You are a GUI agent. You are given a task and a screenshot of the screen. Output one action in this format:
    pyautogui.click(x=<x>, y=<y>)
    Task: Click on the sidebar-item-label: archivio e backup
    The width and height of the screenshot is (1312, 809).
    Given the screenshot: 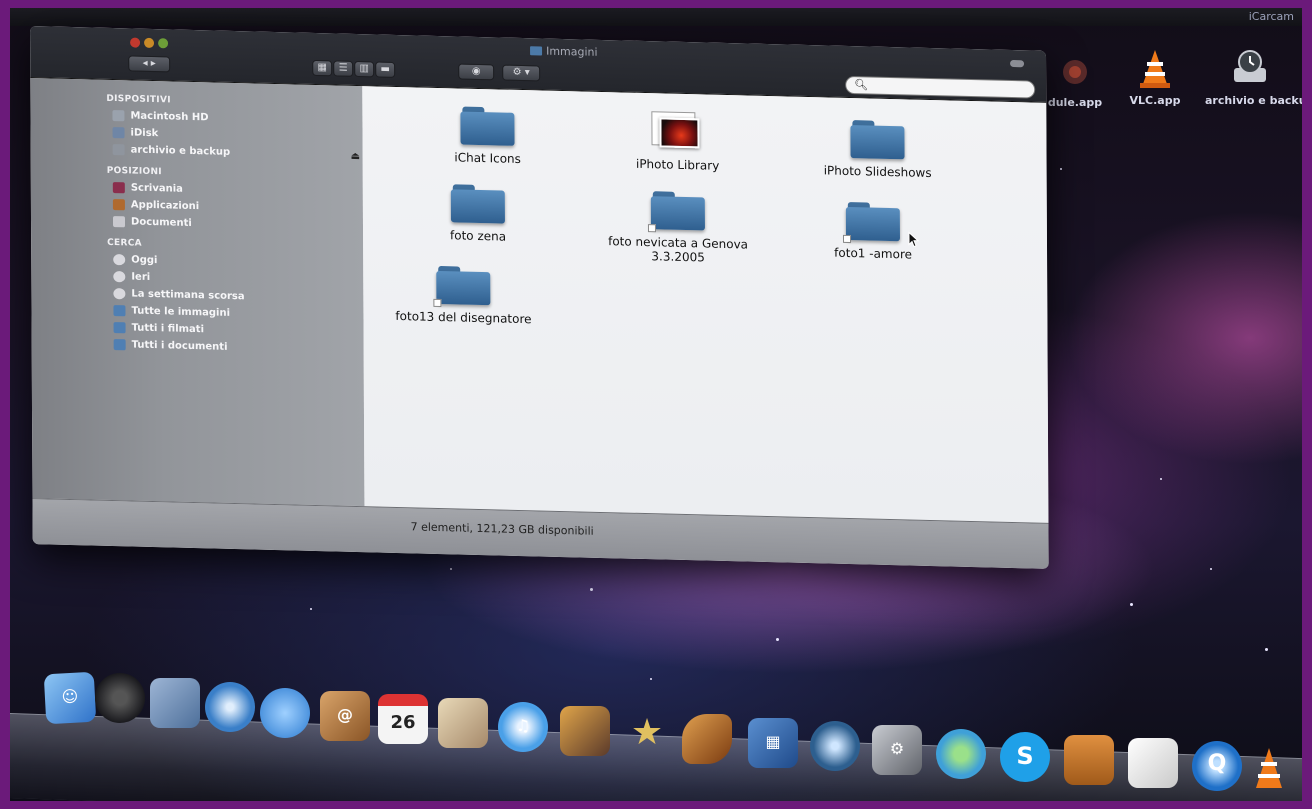 What is the action you would take?
    pyautogui.click(x=180, y=151)
    